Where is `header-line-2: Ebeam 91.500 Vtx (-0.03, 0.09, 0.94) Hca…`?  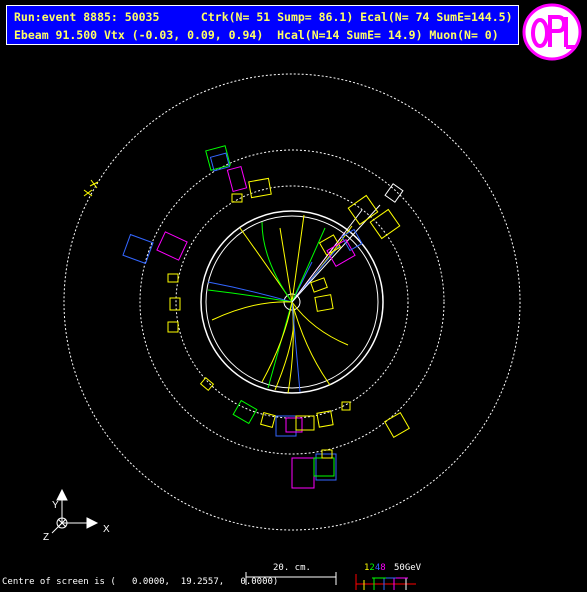 header-line-2: Ebeam 91.500 Vtx (-0.03, 0.09, 0.94) Hca… is located at coordinates (256, 35).